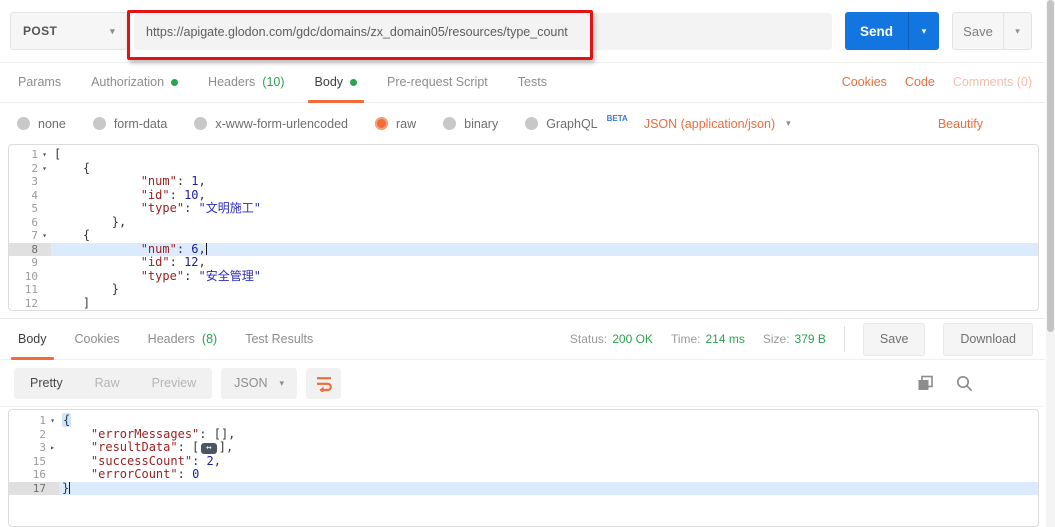  Describe the element at coordinates (544, 249) in the screenshot. I see `code-line-content: "num": 6,` at that location.